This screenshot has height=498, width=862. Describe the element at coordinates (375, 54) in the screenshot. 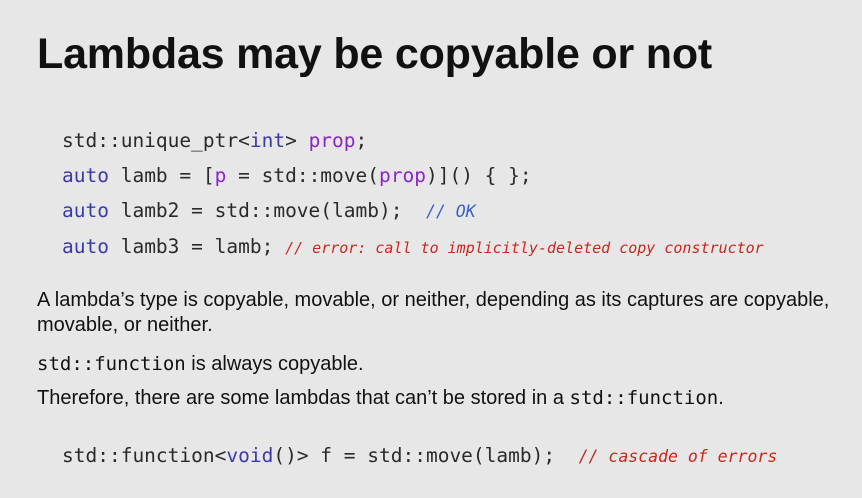

I see `slide-title: Lambdas may be copyable or not` at that location.